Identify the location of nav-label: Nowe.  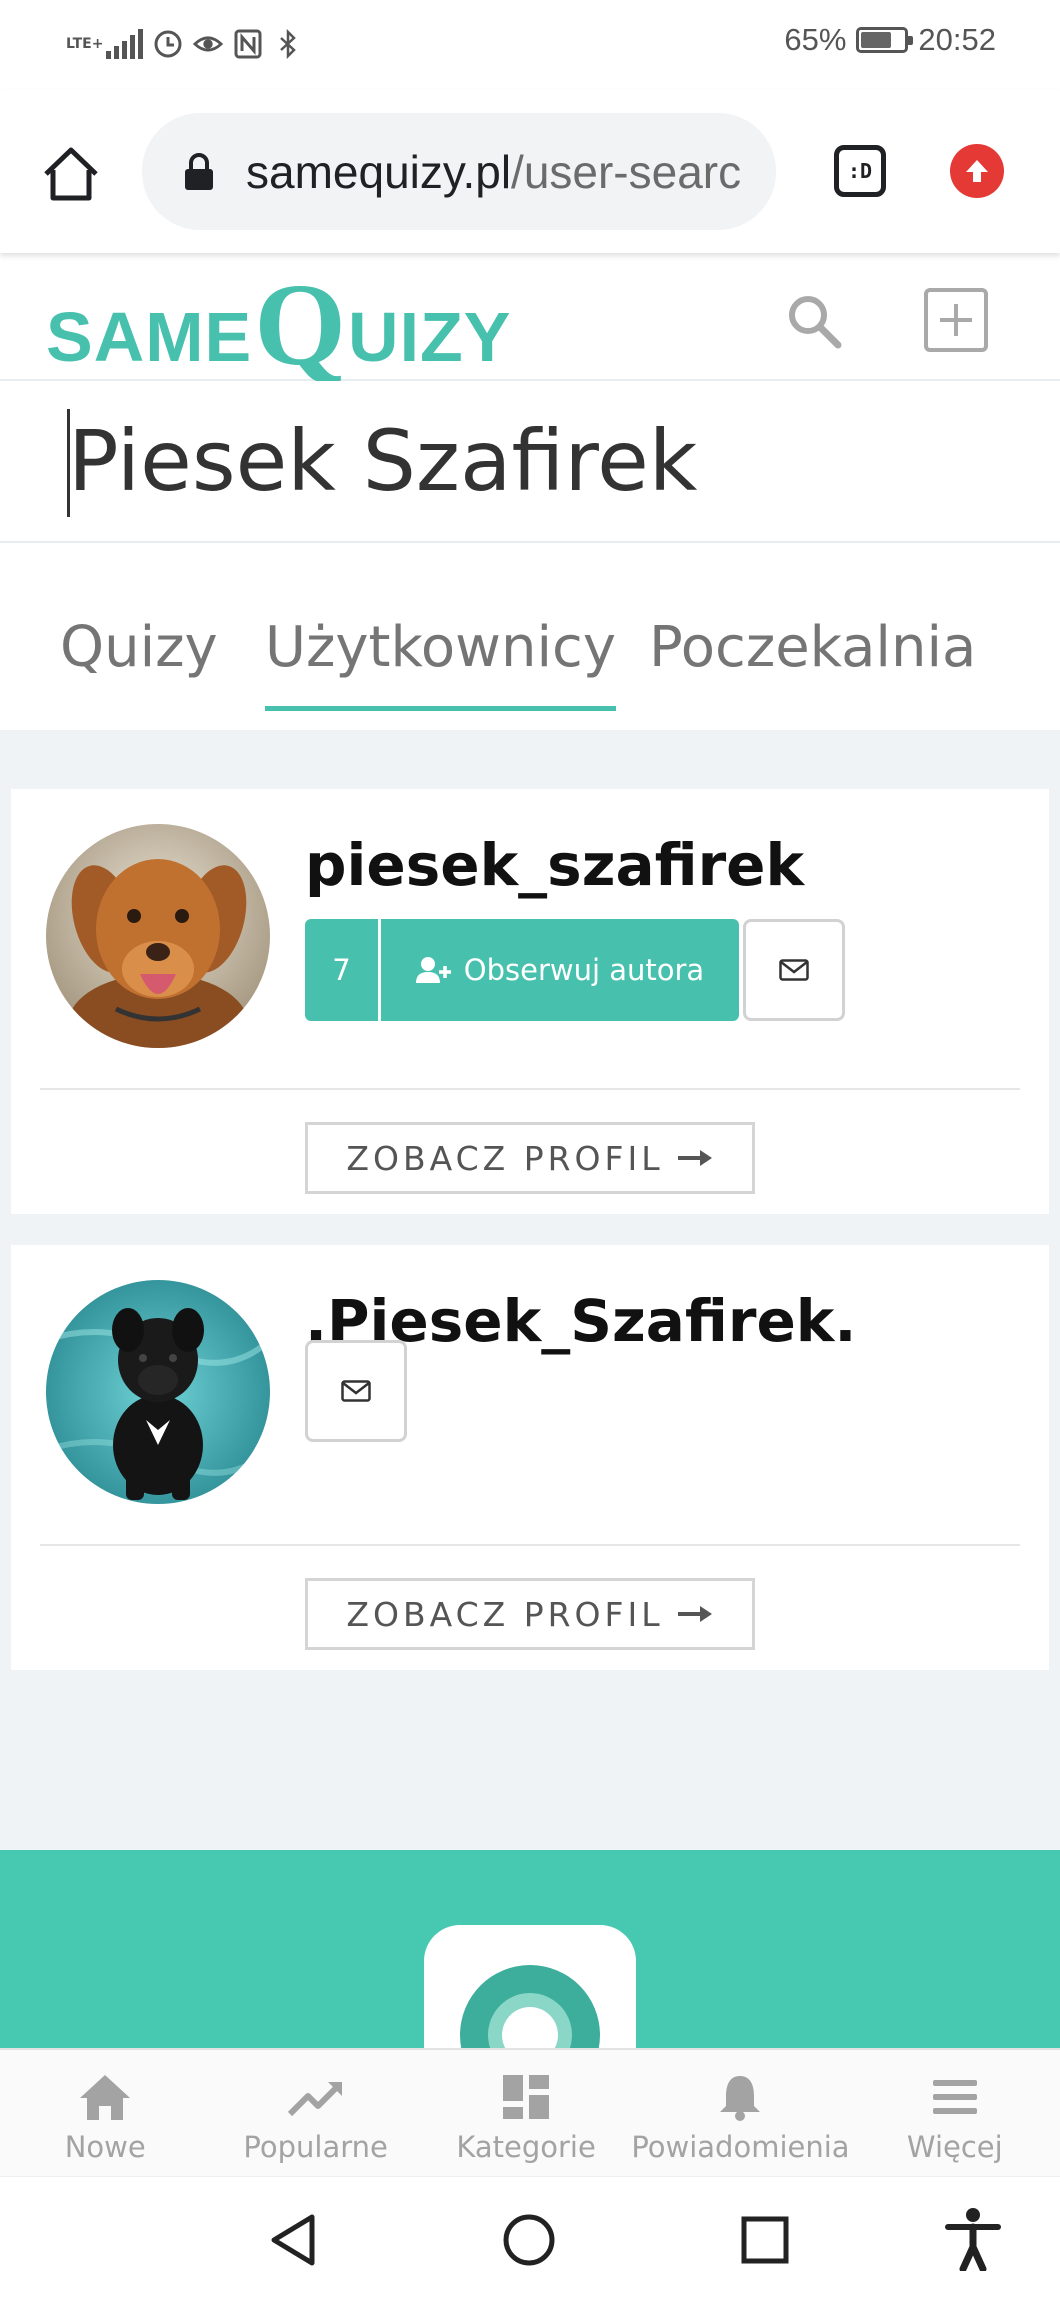
(105, 2147).